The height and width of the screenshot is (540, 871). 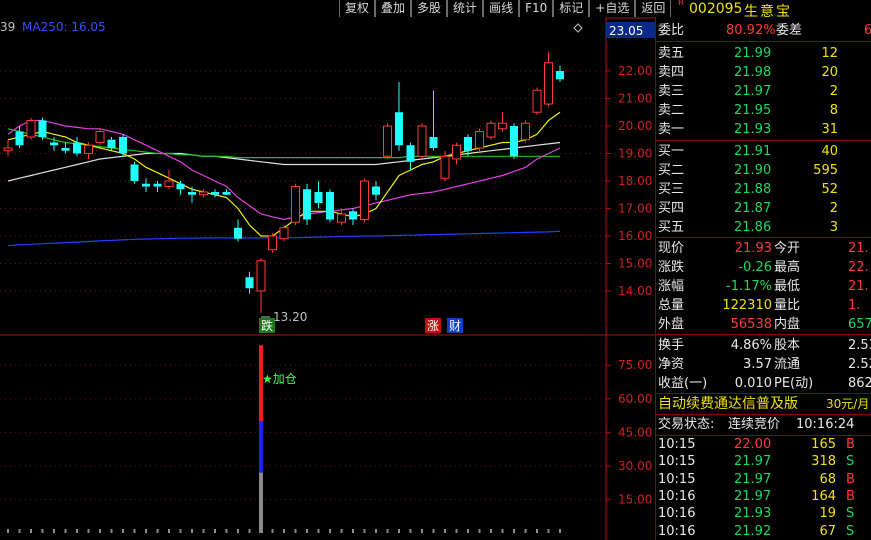 I want to click on weicha-label: 委差, so click(x=789, y=30).